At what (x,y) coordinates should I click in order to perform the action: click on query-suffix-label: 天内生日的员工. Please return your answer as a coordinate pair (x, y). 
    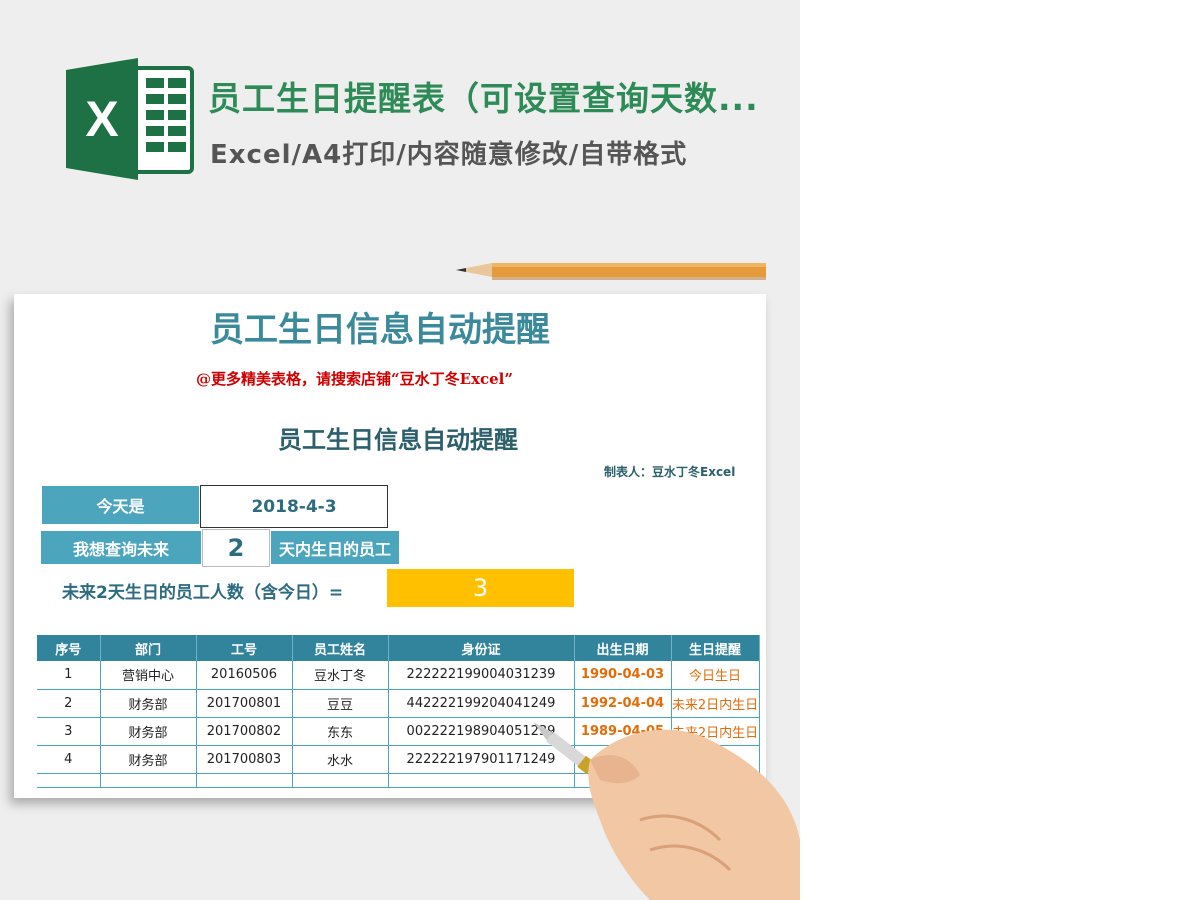
    Looking at the image, I should click on (335, 547).